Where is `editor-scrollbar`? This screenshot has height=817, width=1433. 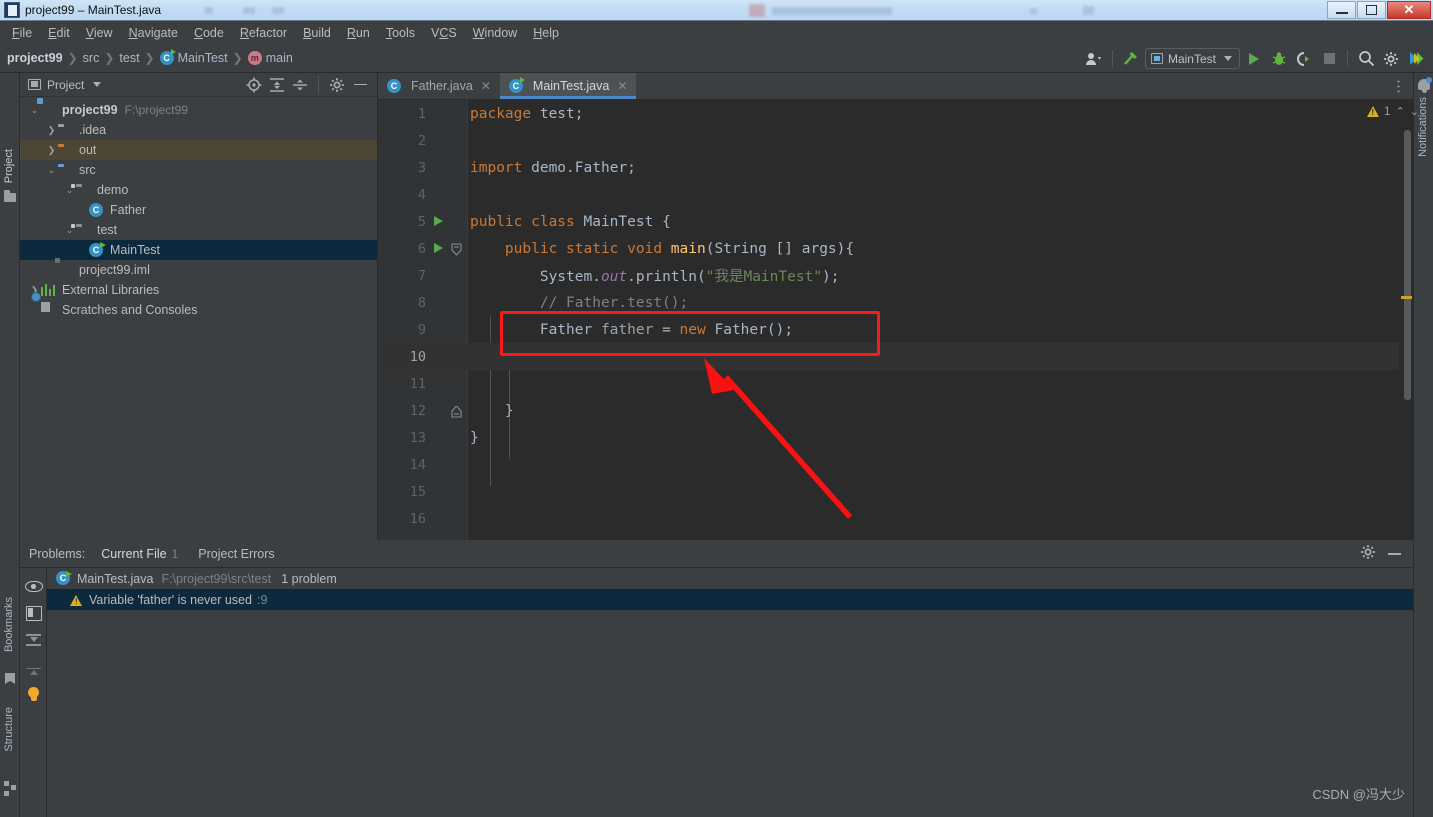 editor-scrollbar is located at coordinates (1407, 265).